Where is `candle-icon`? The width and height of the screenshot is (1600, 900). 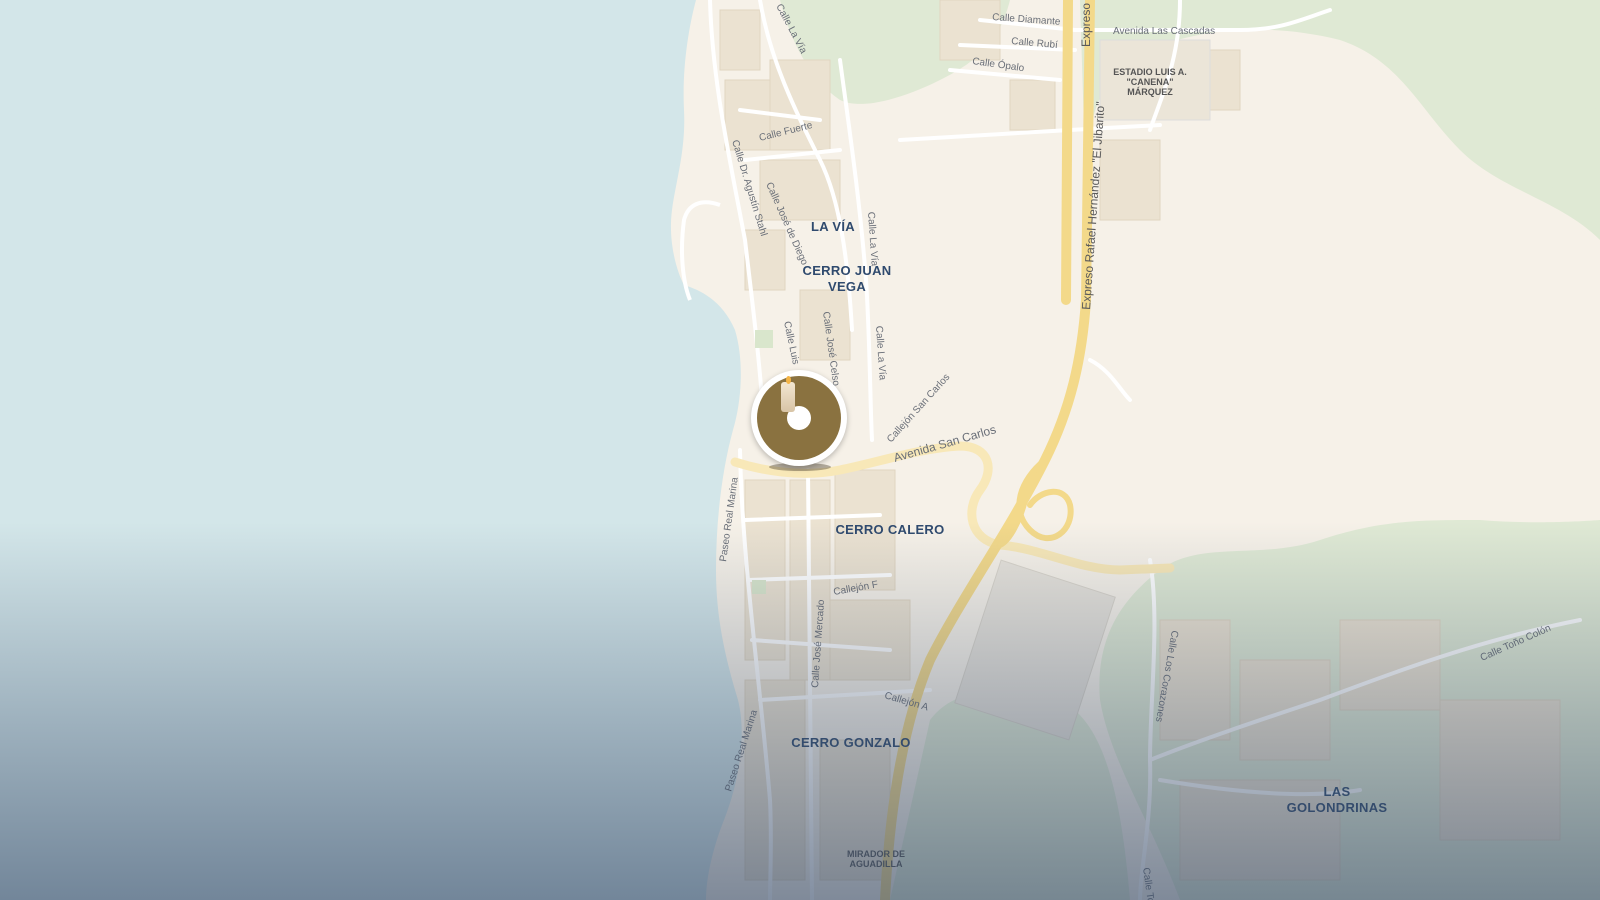
candle-icon is located at coordinates (788, 397).